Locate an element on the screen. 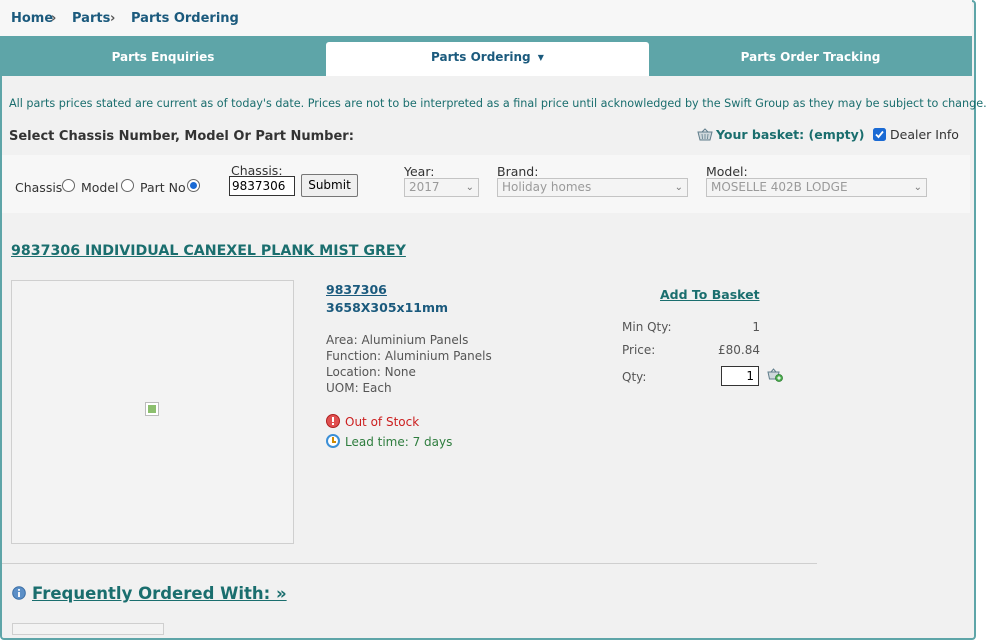 The width and height of the screenshot is (993, 640). price-value: £80.84 is located at coordinates (739, 350).